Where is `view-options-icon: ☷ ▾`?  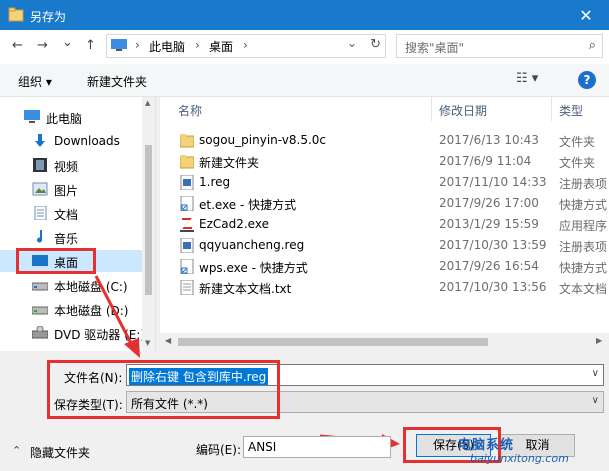
view-options-icon: ☷ ▾ is located at coordinates (527, 78).